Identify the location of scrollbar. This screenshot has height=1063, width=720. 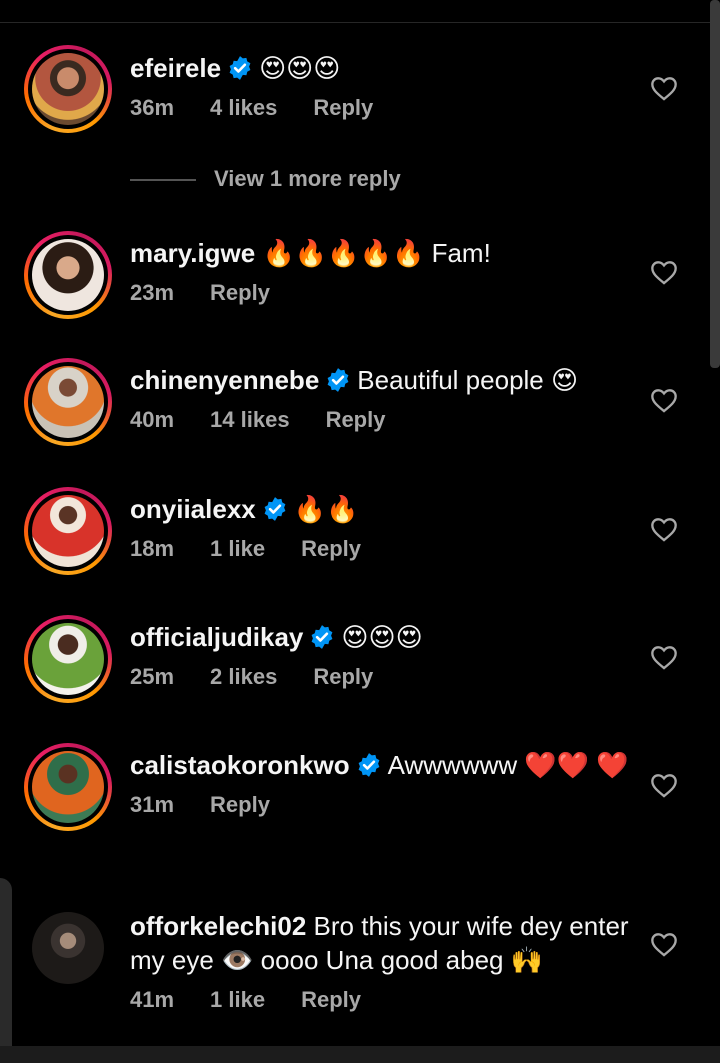
(715, 184).